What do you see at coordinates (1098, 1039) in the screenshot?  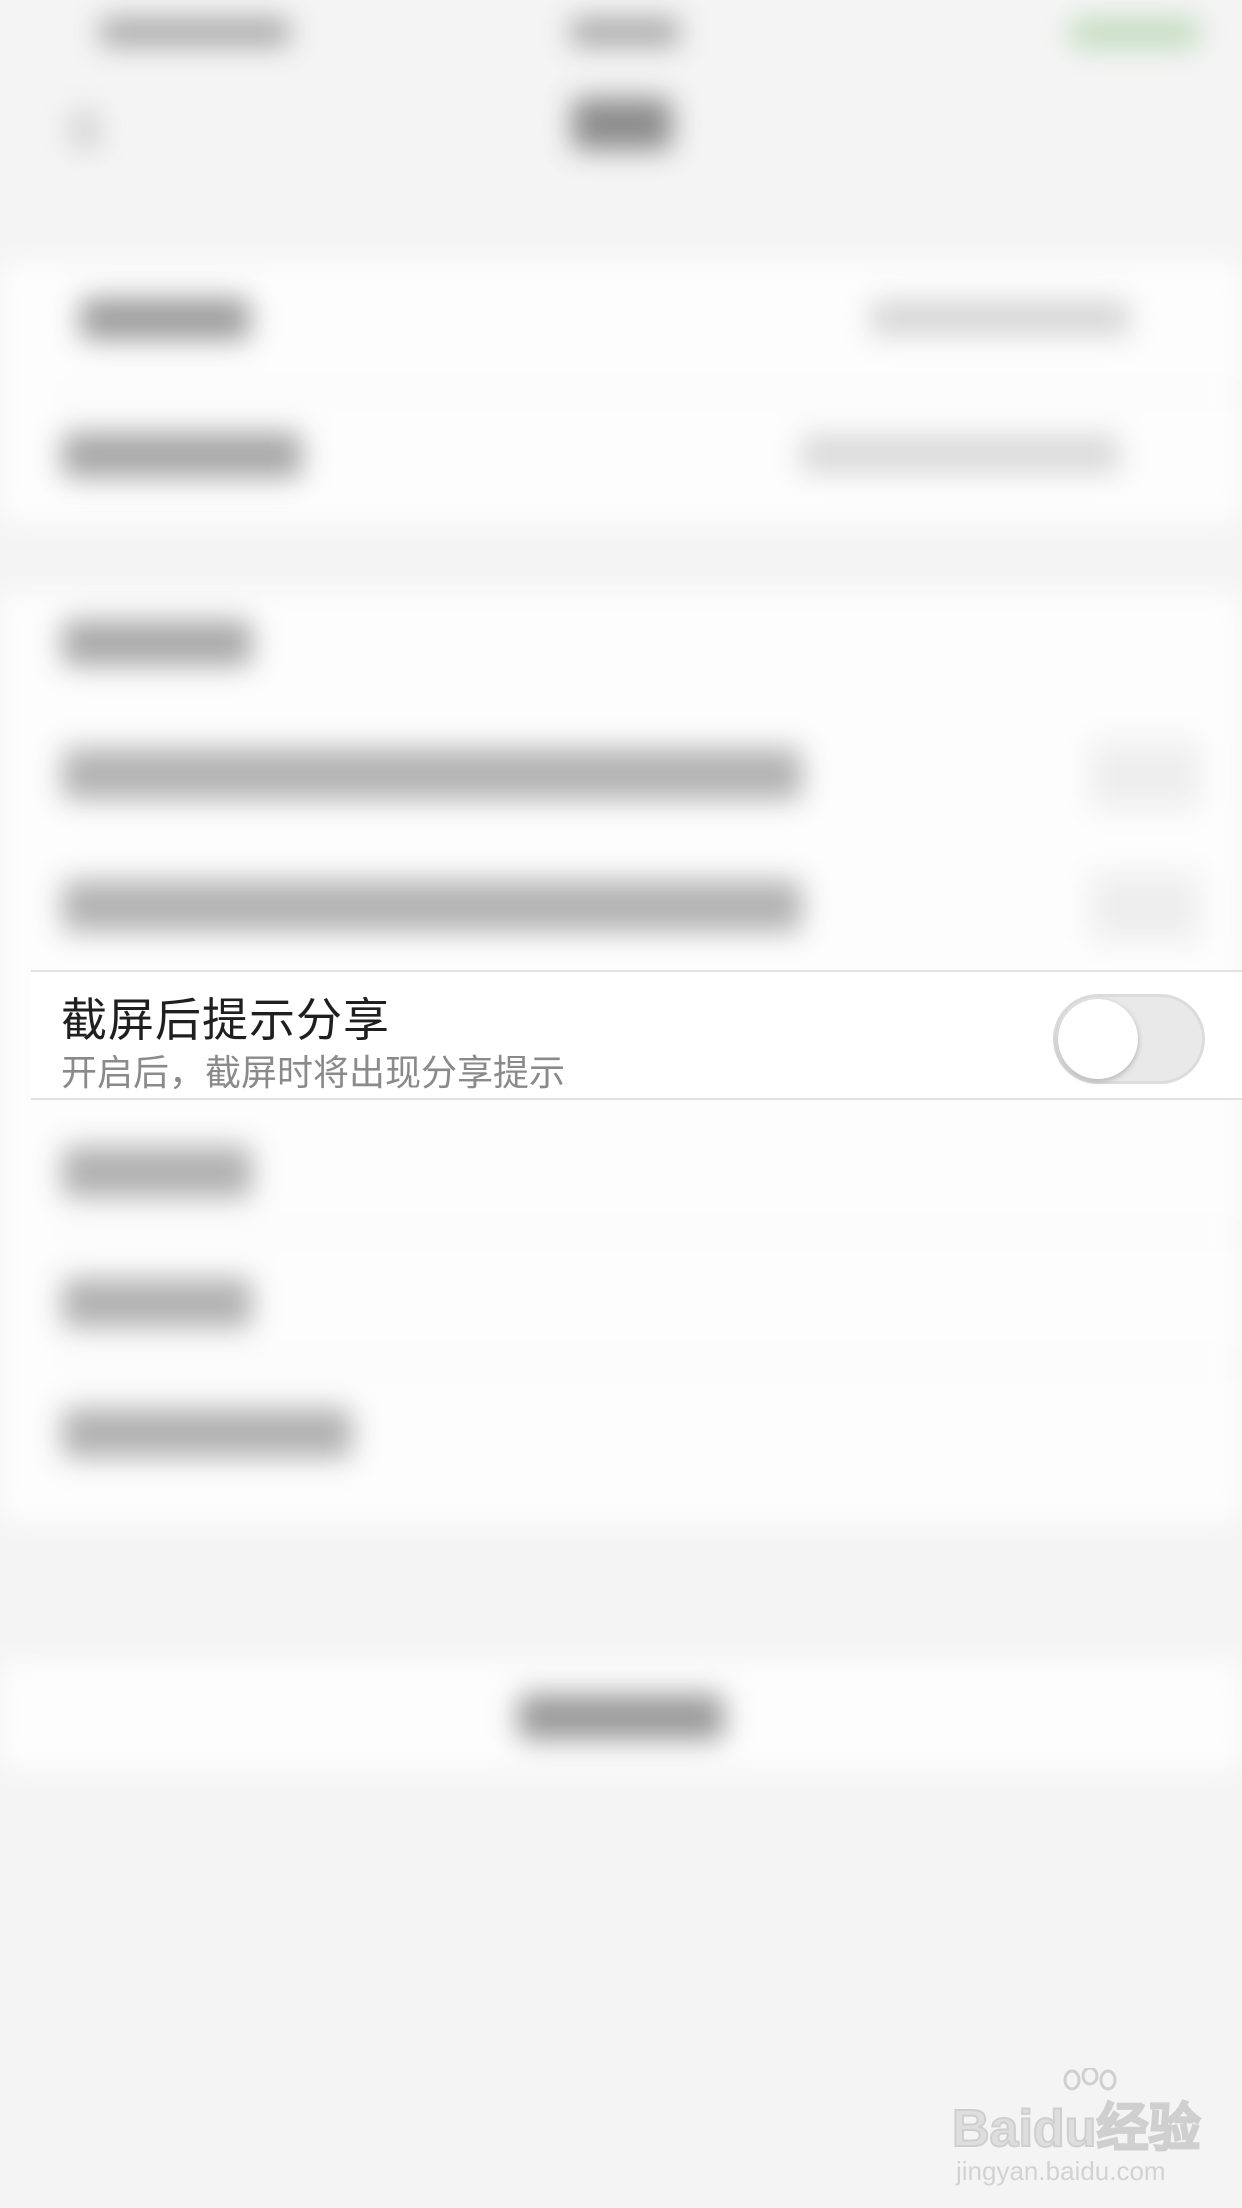 I see `toggle-knob` at bounding box center [1098, 1039].